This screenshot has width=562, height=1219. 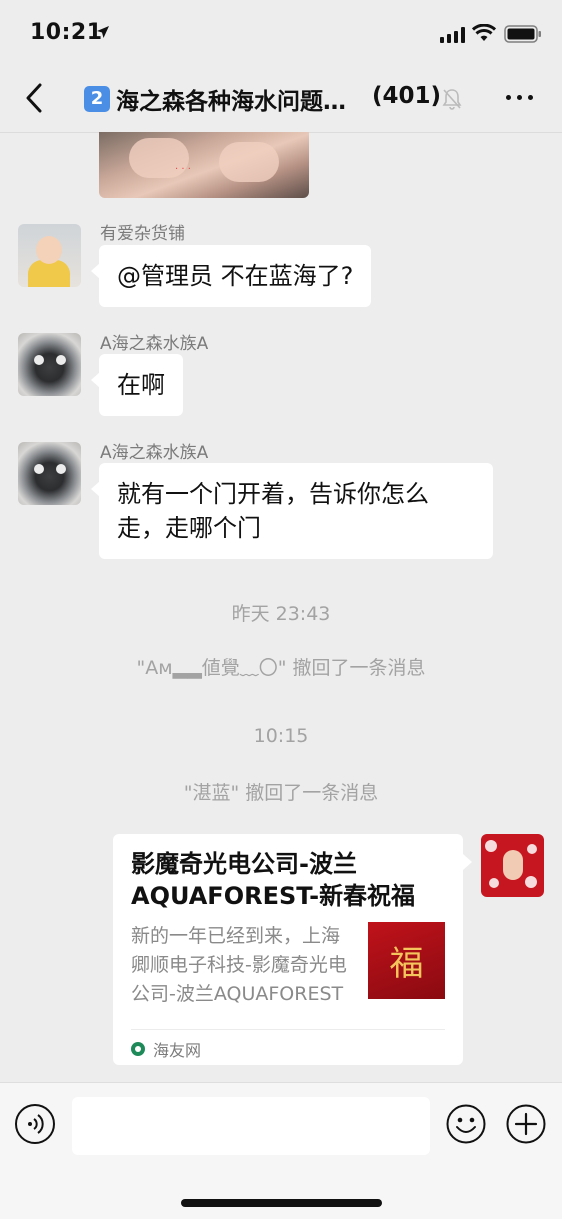 What do you see at coordinates (97, 99) in the screenshot?
I see `group-number-badge: 2` at bounding box center [97, 99].